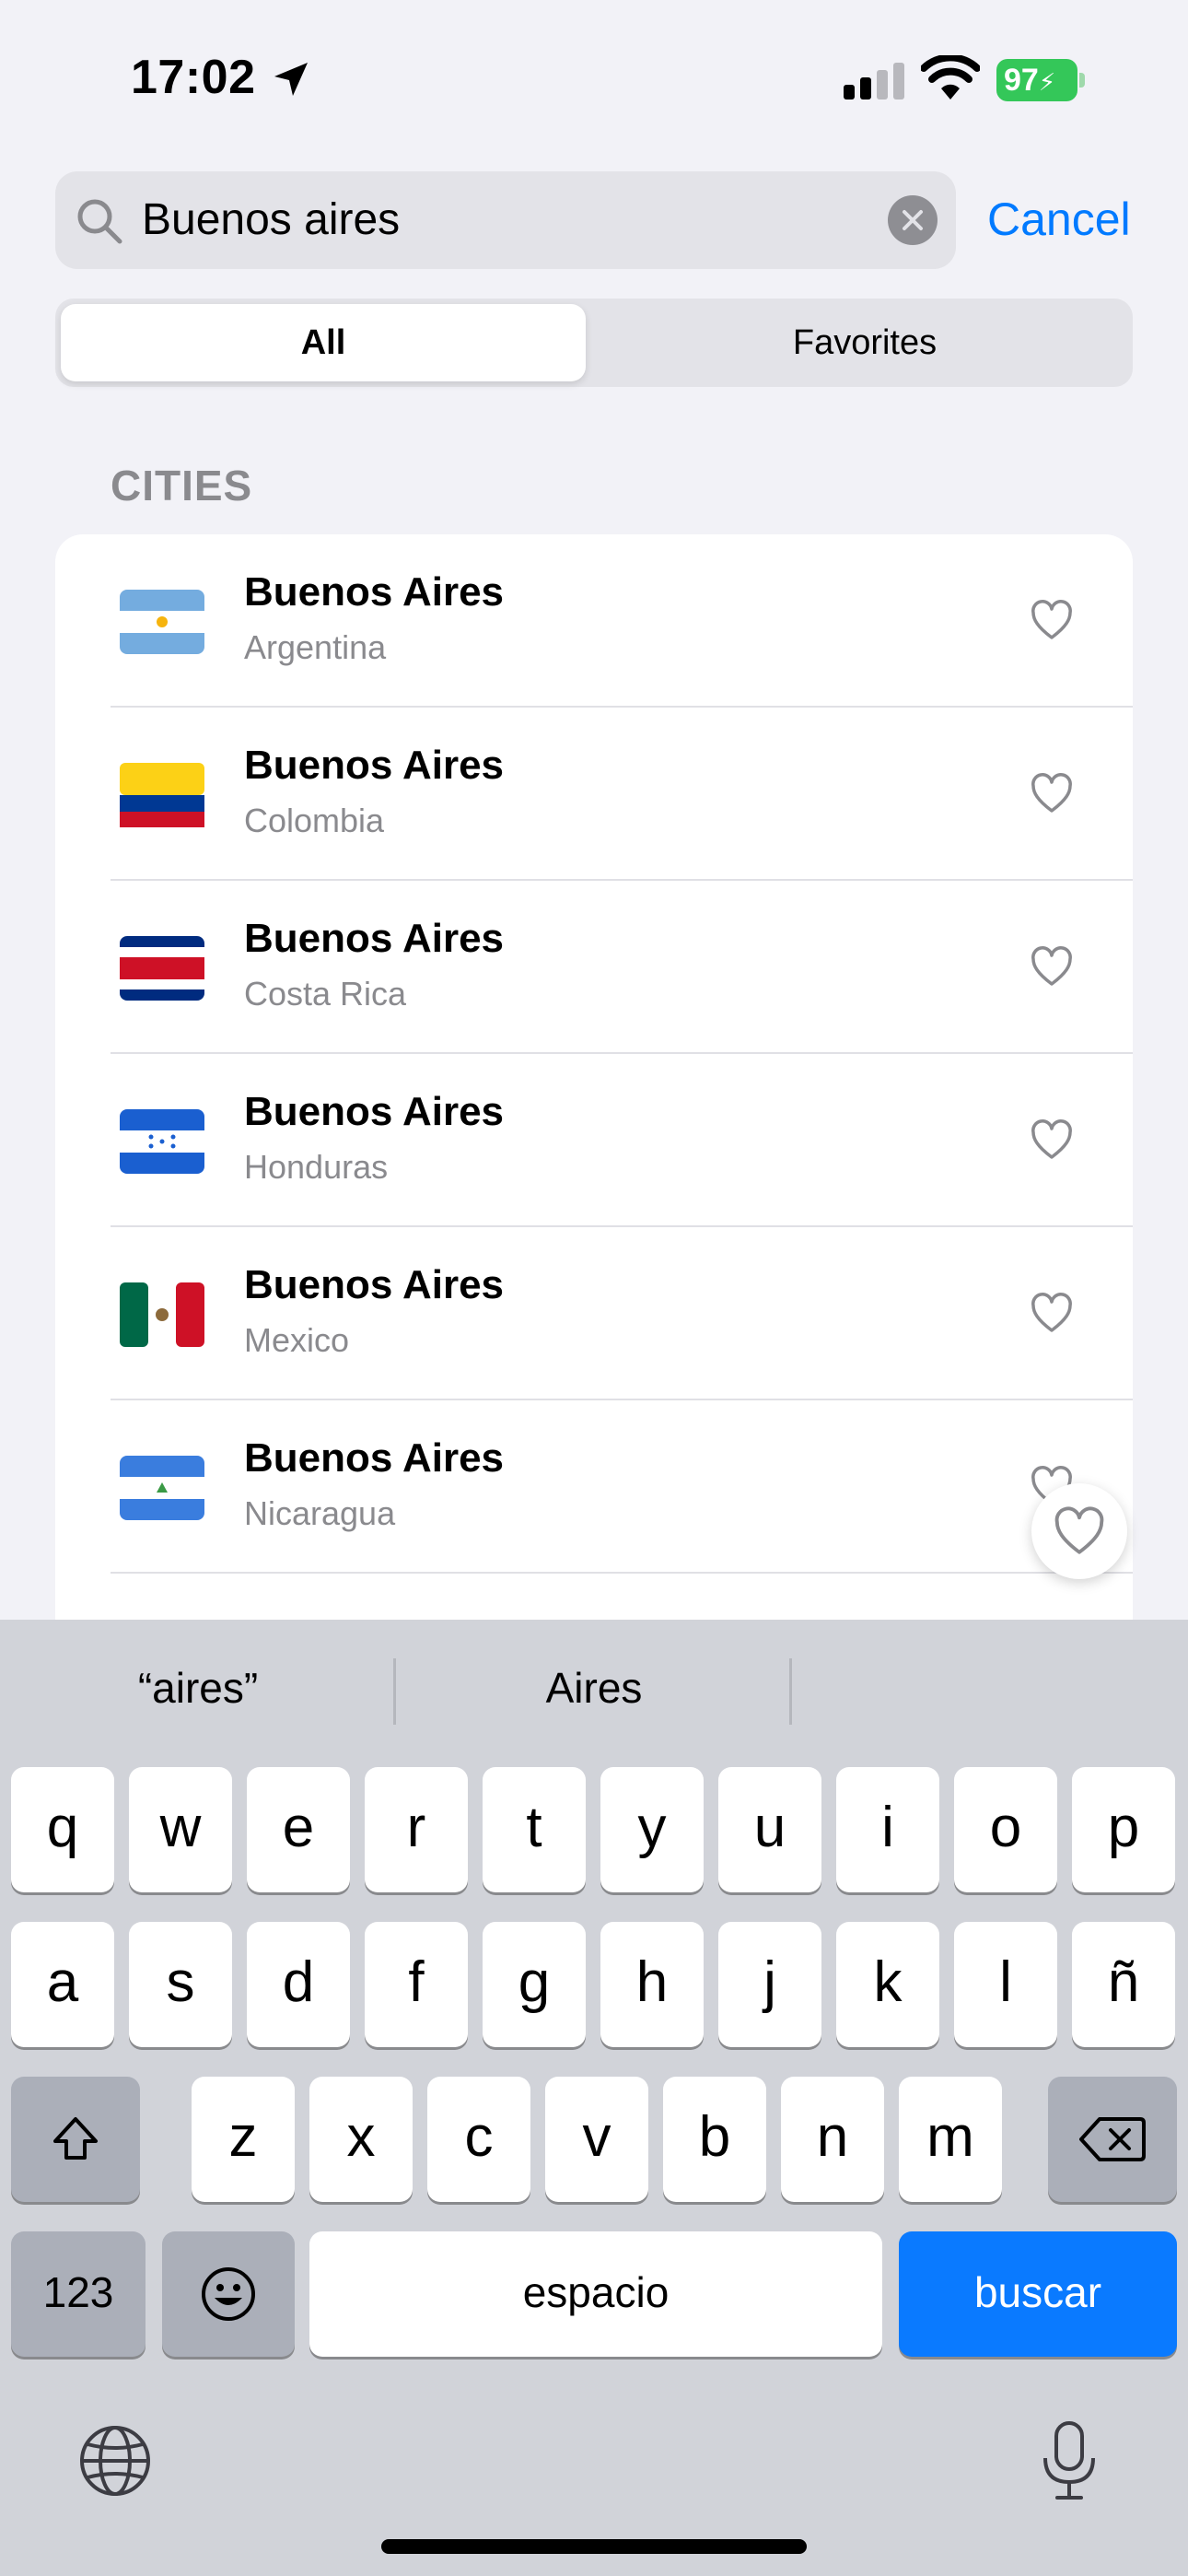 Image resolution: width=1188 pixels, height=2576 pixels. I want to click on shift-key, so click(76, 2139).